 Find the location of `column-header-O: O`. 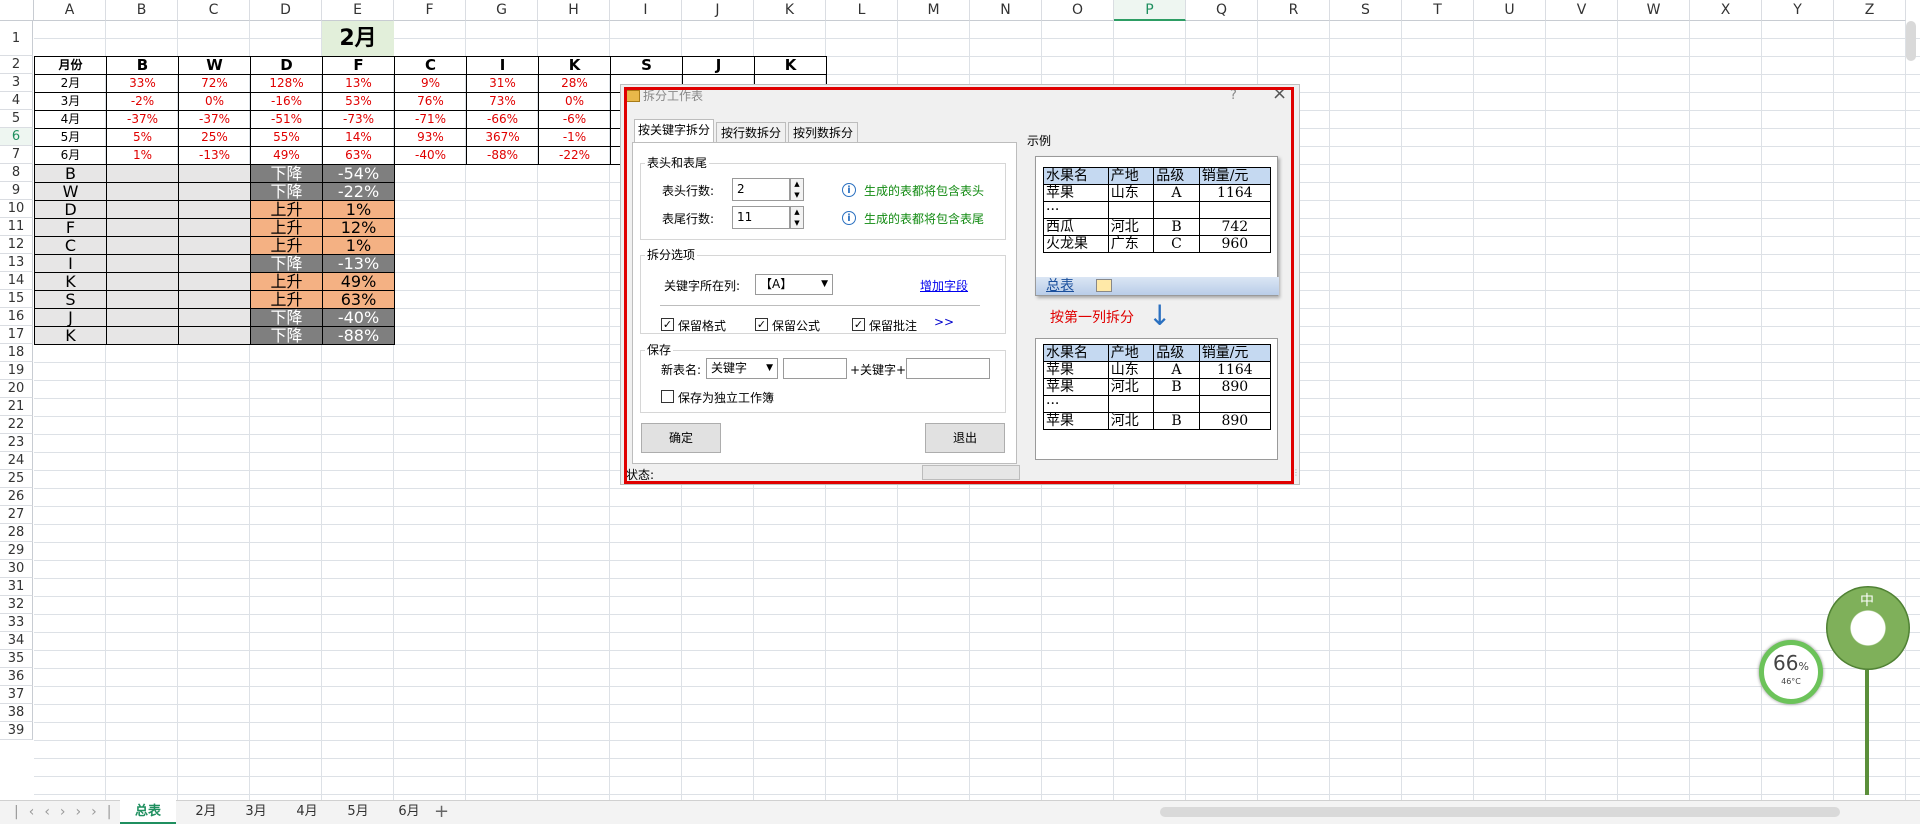

column-header-O: O is located at coordinates (1078, 10).